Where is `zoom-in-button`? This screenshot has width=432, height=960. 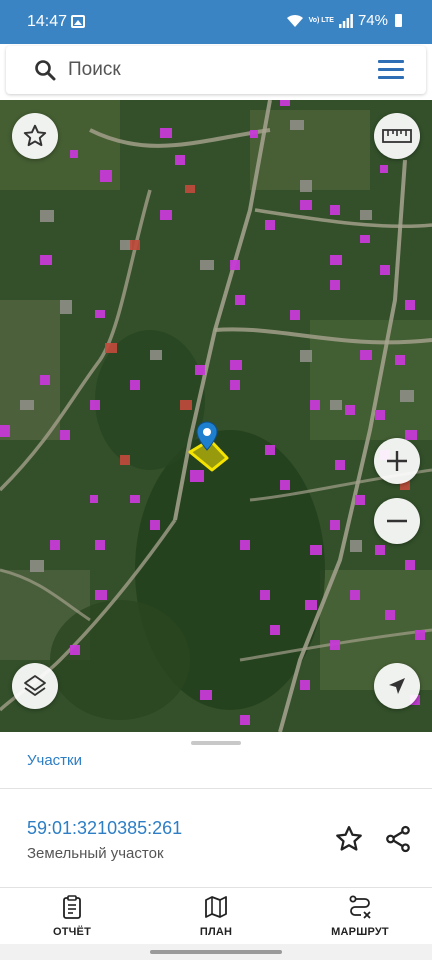
zoom-in-button is located at coordinates (397, 461).